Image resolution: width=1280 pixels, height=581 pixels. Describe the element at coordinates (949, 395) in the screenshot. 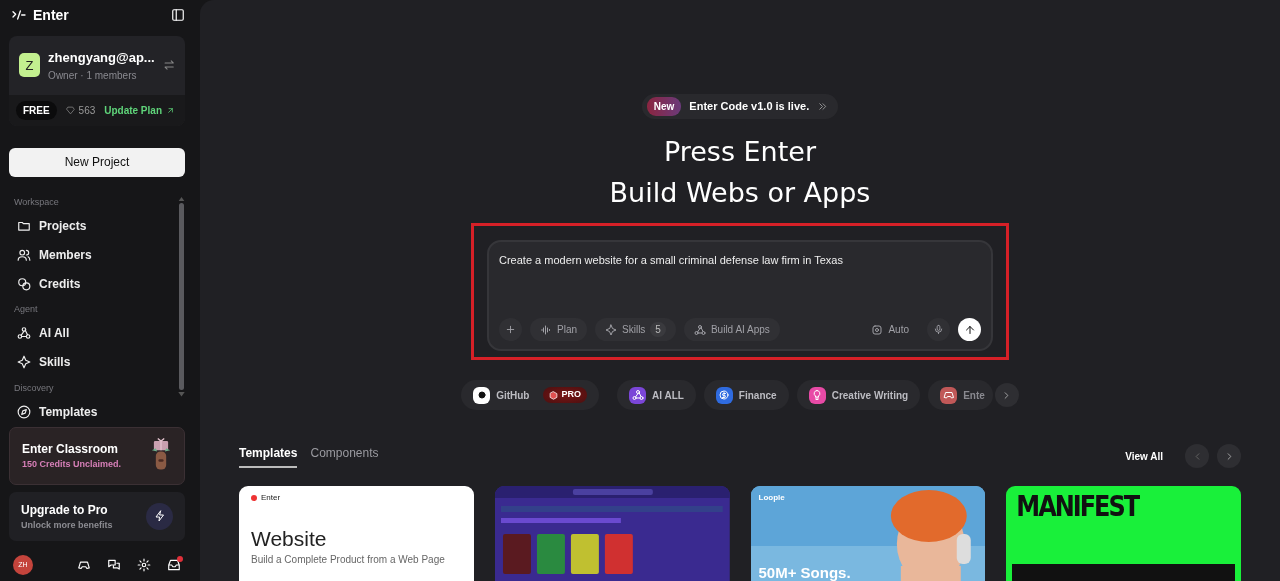

I see `game-controller-tile-icon` at that location.